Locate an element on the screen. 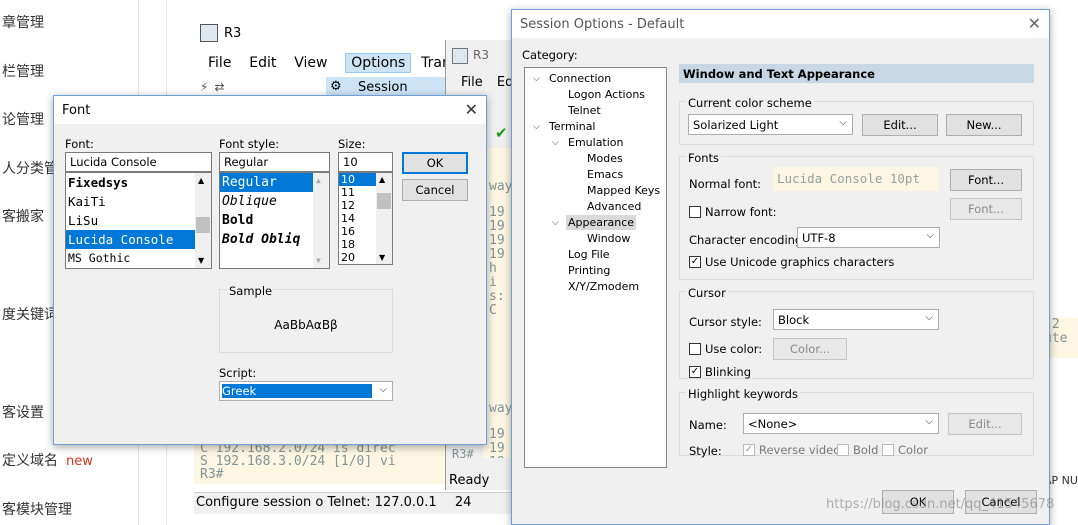 Image resolution: width=1078 pixels, height=525 pixels. tree-item-mapped-keys: Mapped Keys is located at coordinates (623, 190).